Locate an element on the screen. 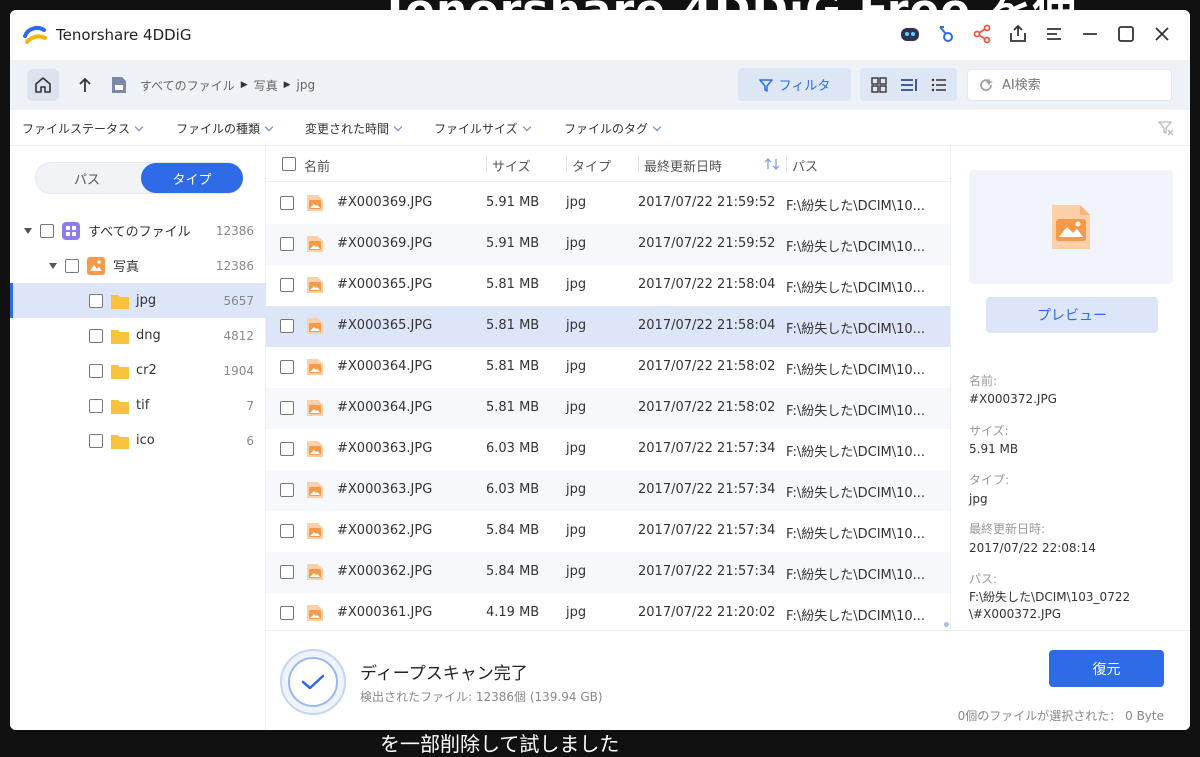  sort-icon is located at coordinates (772, 164).